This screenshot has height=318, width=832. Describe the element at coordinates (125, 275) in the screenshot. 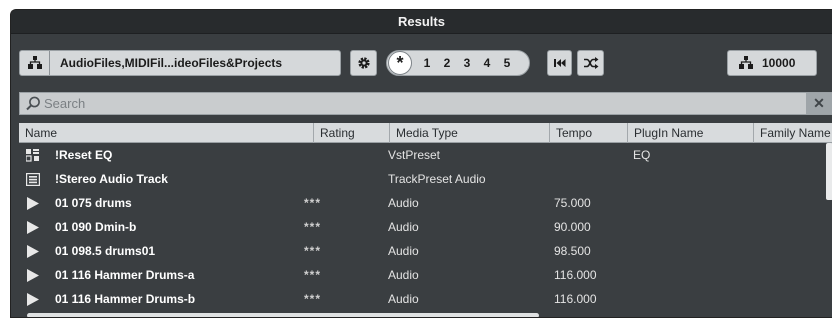

I see `row-name: 01 116 Hammer Drums-a` at that location.